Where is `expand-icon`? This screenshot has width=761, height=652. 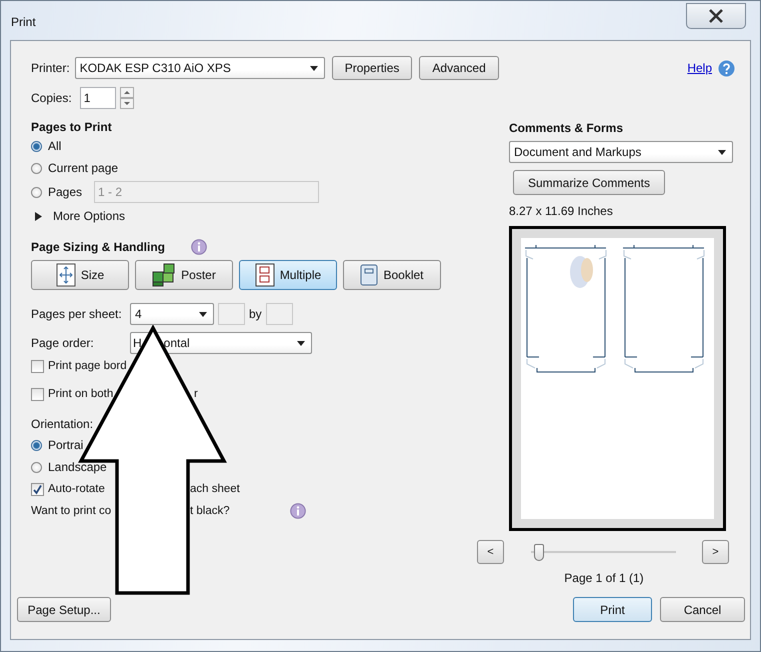
expand-icon is located at coordinates (38, 216).